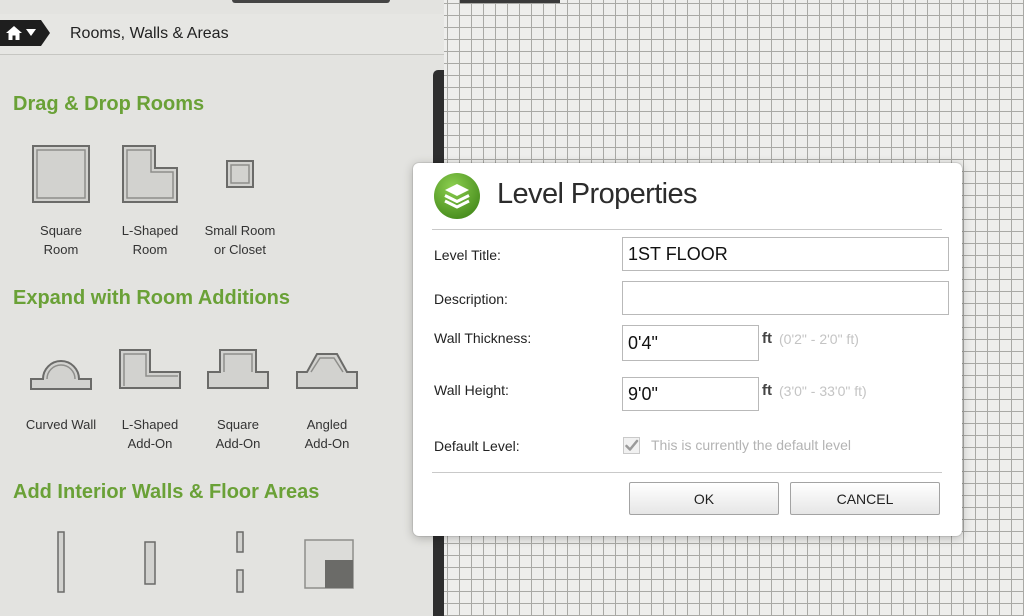  What do you see at coordinates (704, 498) in the screenshot?
I see `ok-button: OK` at bounding box center [704, 498].